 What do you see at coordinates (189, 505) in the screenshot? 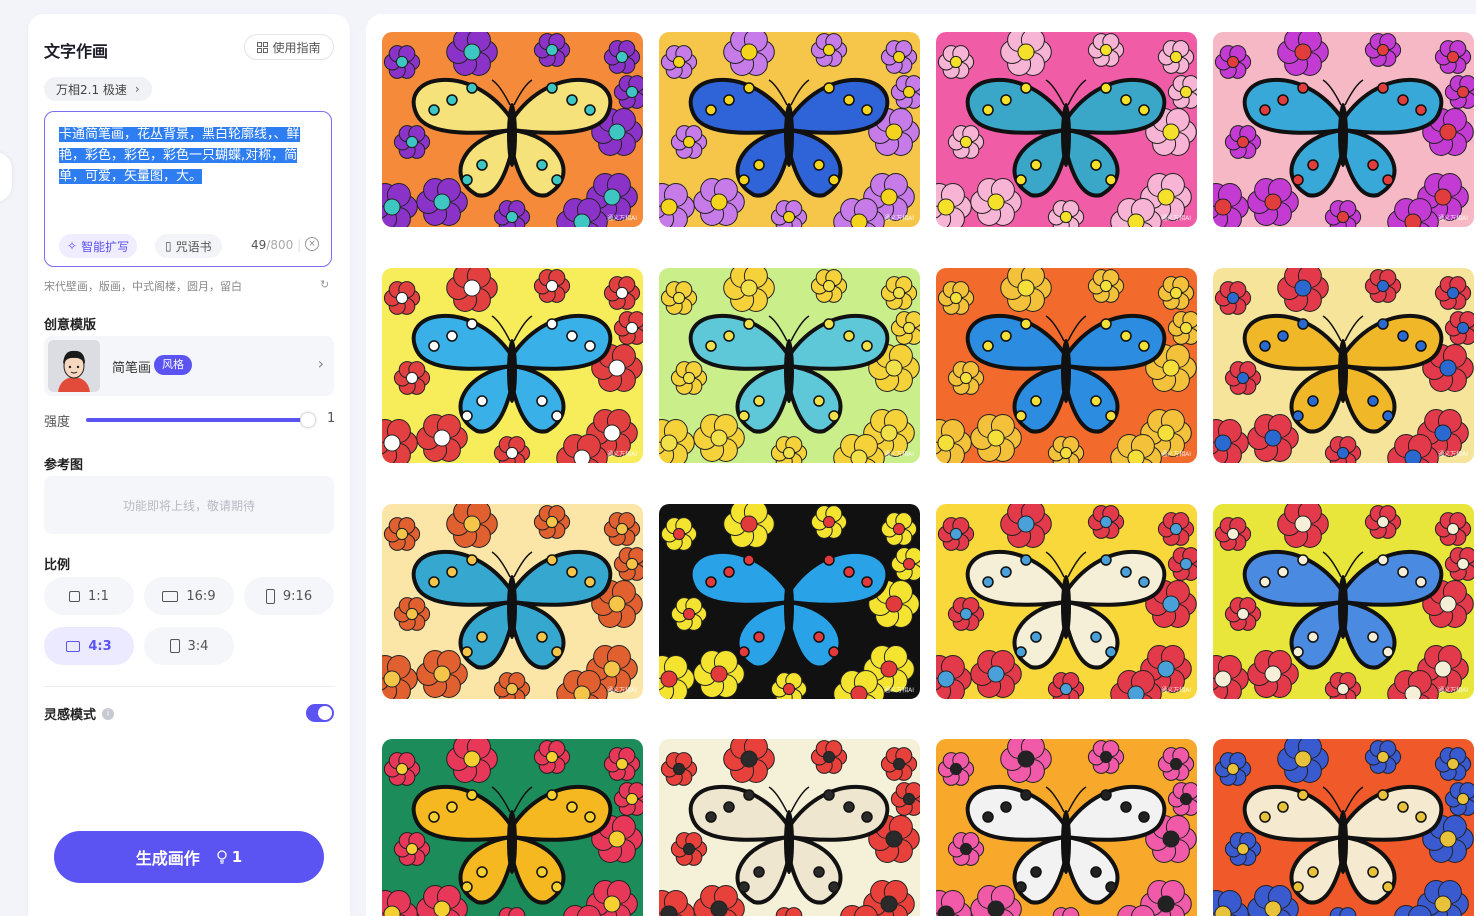
I see `reference-image-area: 功能即将上线，敬请期待` at bounding box center [189, 505].